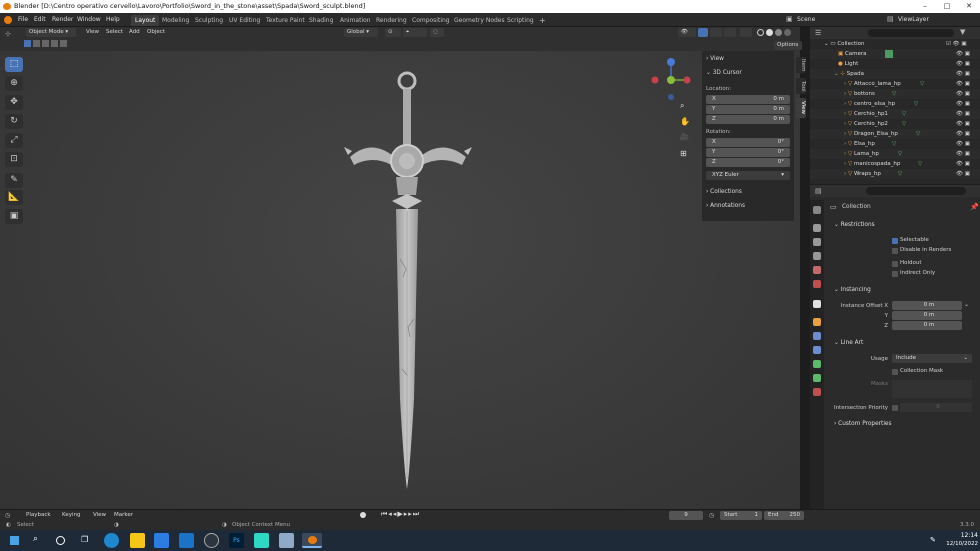  I want to click on tab-compositing: Compositing, so click(431, 20).